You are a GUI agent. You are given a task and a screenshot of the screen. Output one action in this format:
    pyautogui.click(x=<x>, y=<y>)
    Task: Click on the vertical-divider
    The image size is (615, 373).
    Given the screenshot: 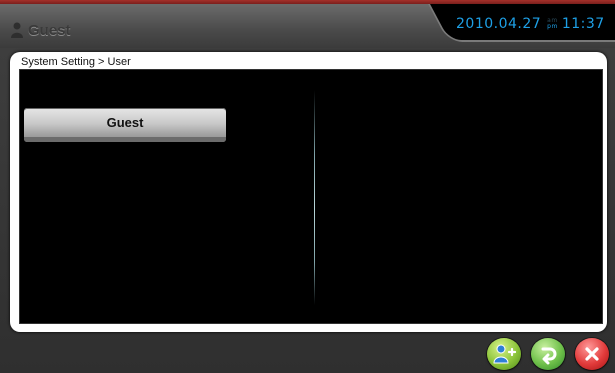 What is the action you would take?
    pyautogui.click(x=314, y=197)
    